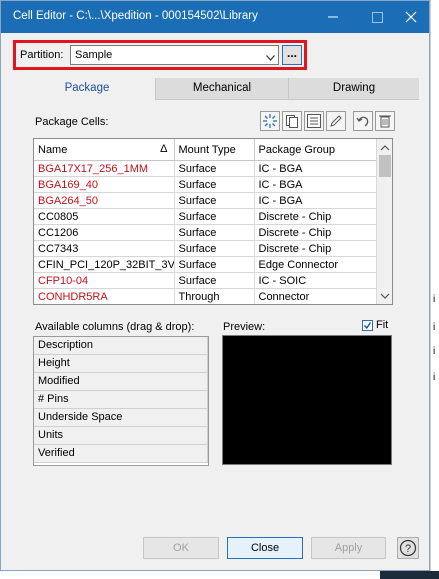 The height and width of the screenshot is (579, 439). Describe the element at coordinates (367, 325) in the screenshot. I see `checkbox-checked-icon` at that location.